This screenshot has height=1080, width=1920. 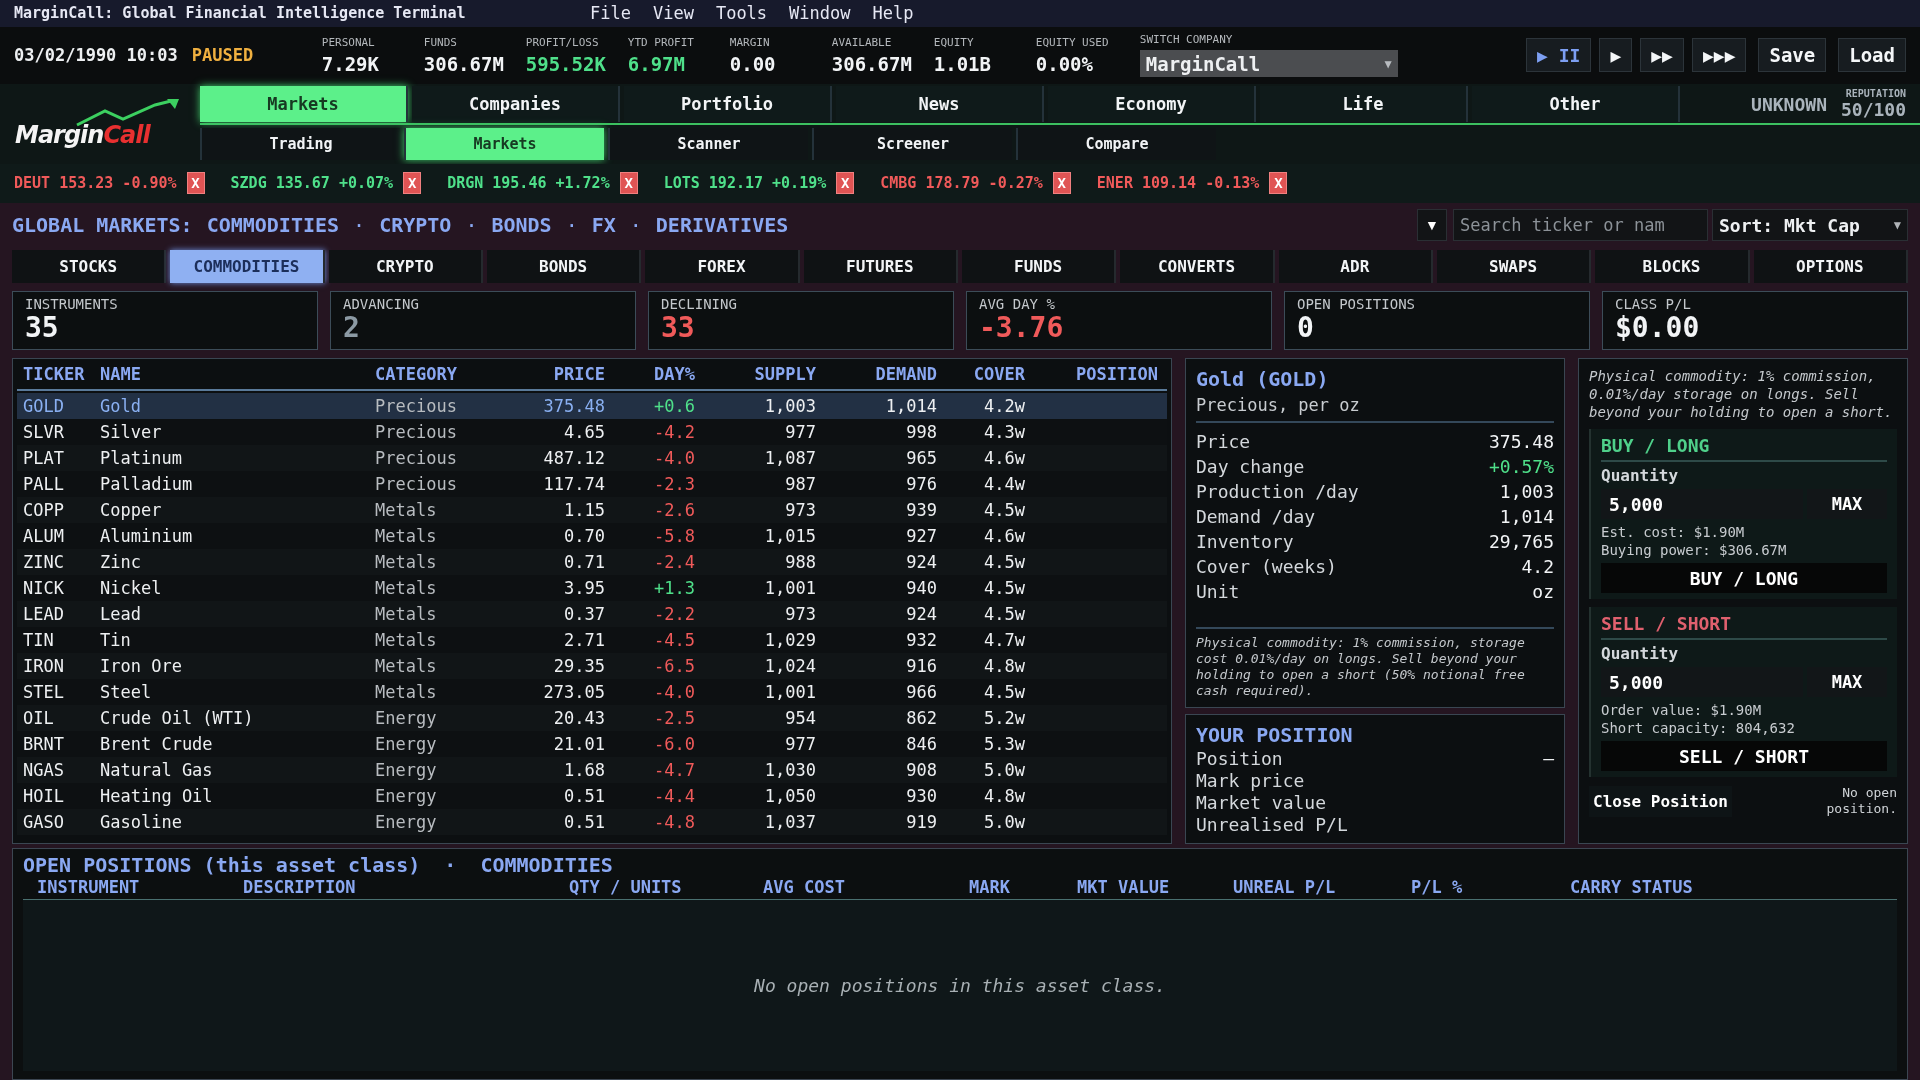 What do you see at coordinates (1004, 562) in the screenshot?
I see `table-cell-text: 4.5w` at bounding box center [1004, 562].